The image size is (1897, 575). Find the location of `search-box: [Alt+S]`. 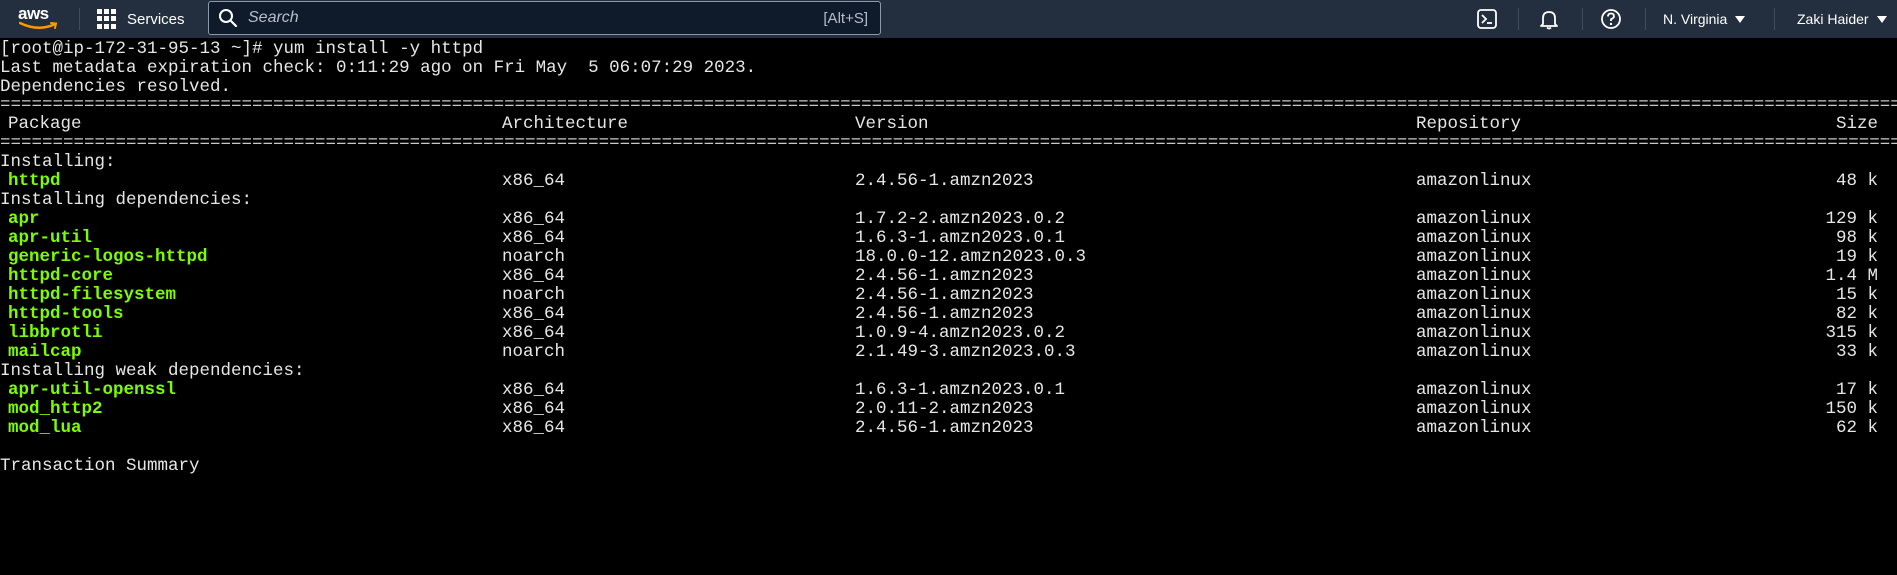

search-box: [Alt+S] is located at coordinates (544, 18).